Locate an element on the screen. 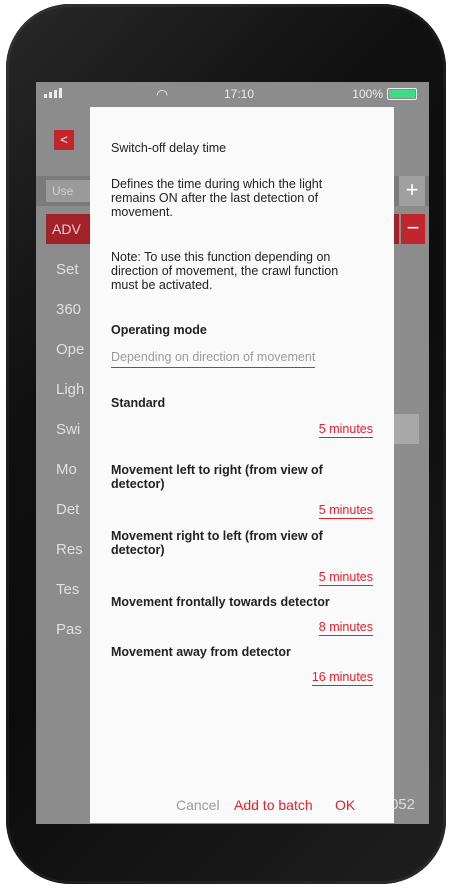 The height and width of the screenshot is (889, 451). setting-value-right-to-left: 5 minutes is located at coordinates (345, 578).